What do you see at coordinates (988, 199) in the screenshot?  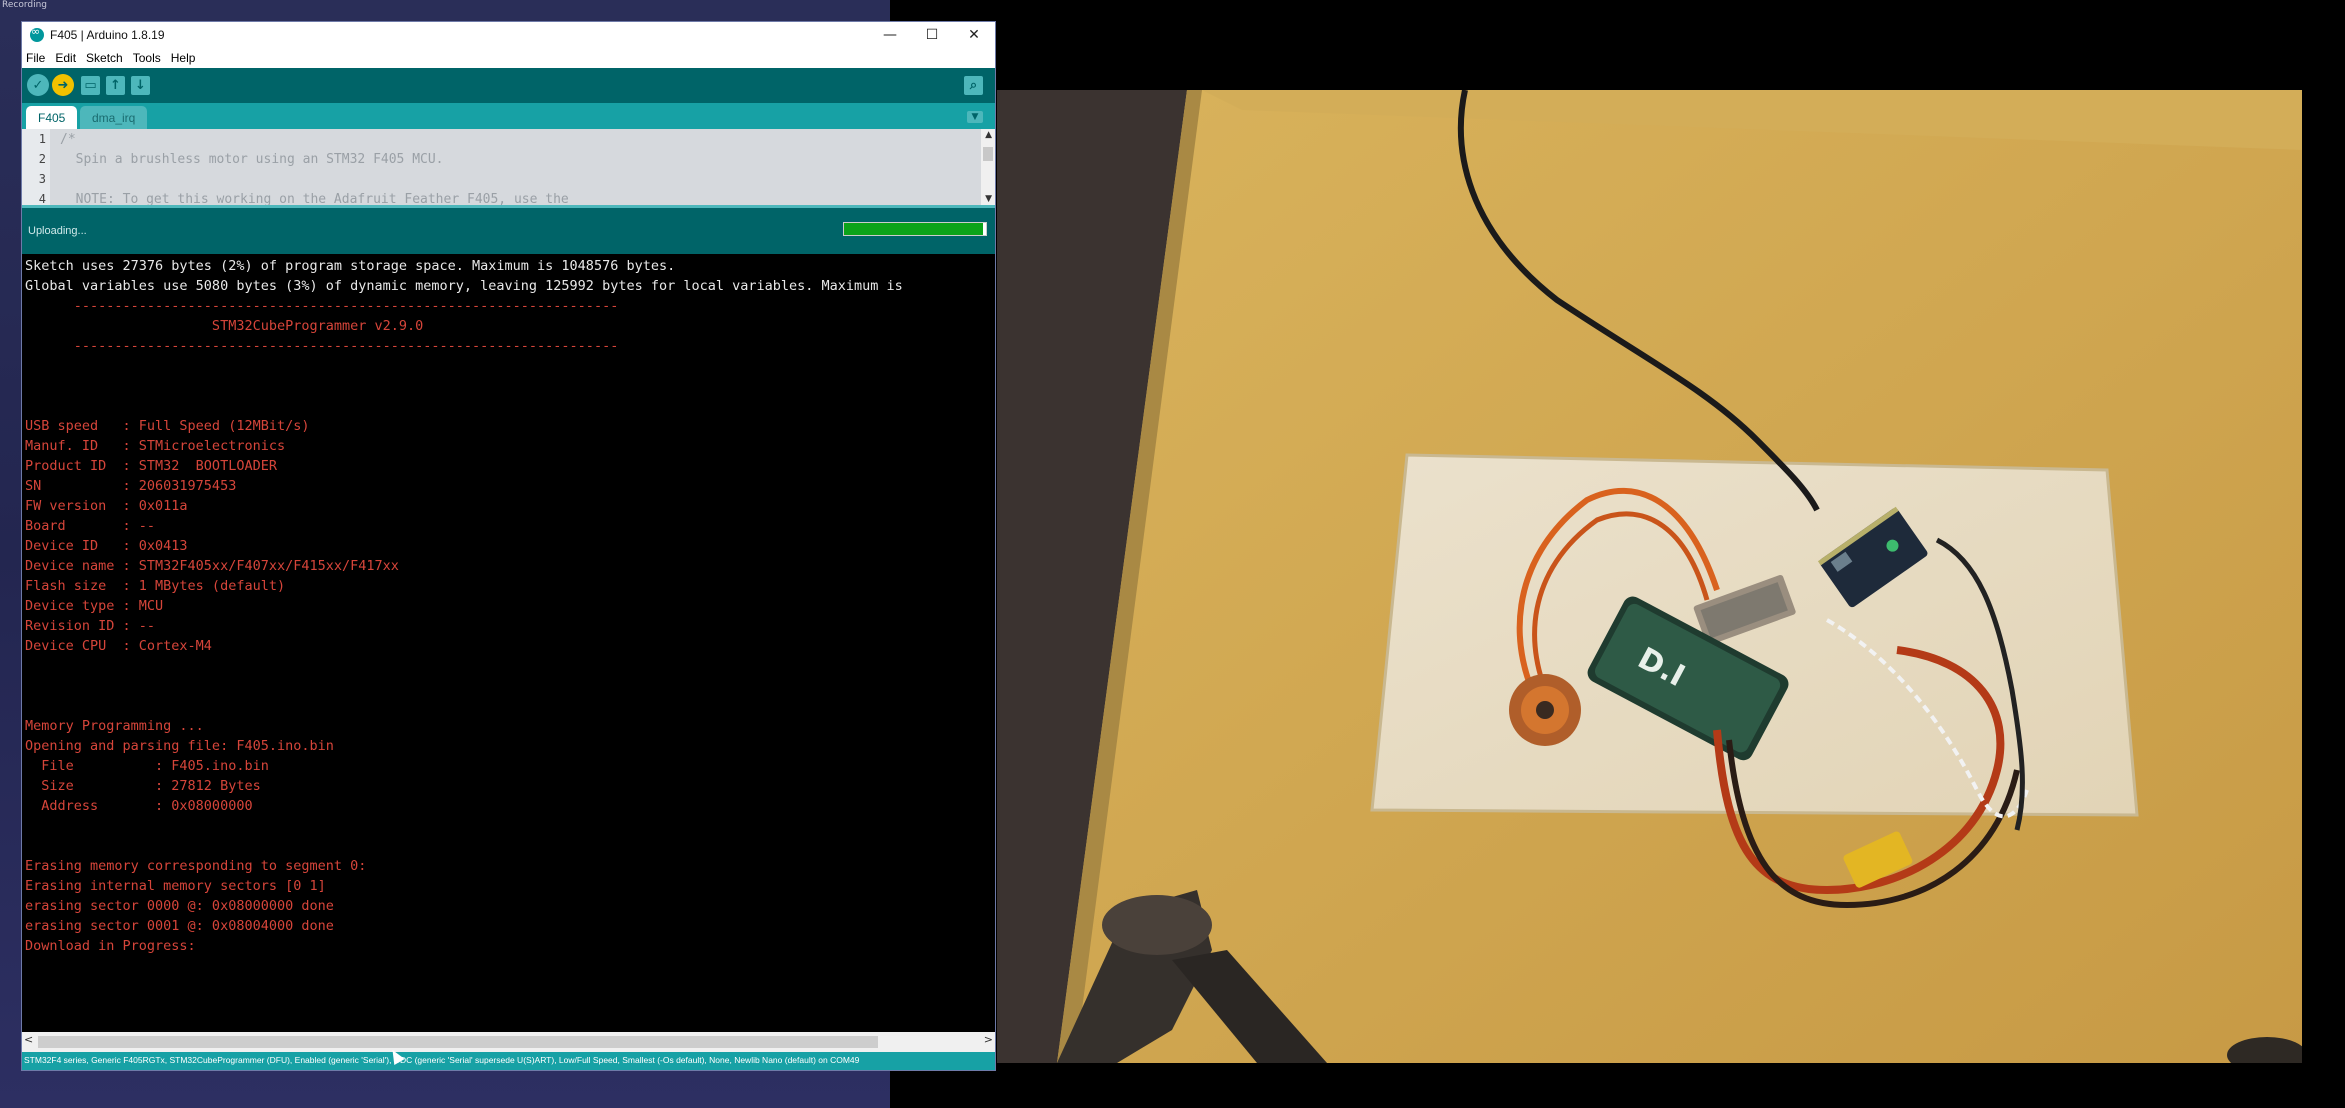 I see `scroll-down-icon: ▼` at bounding box center [988, 199].